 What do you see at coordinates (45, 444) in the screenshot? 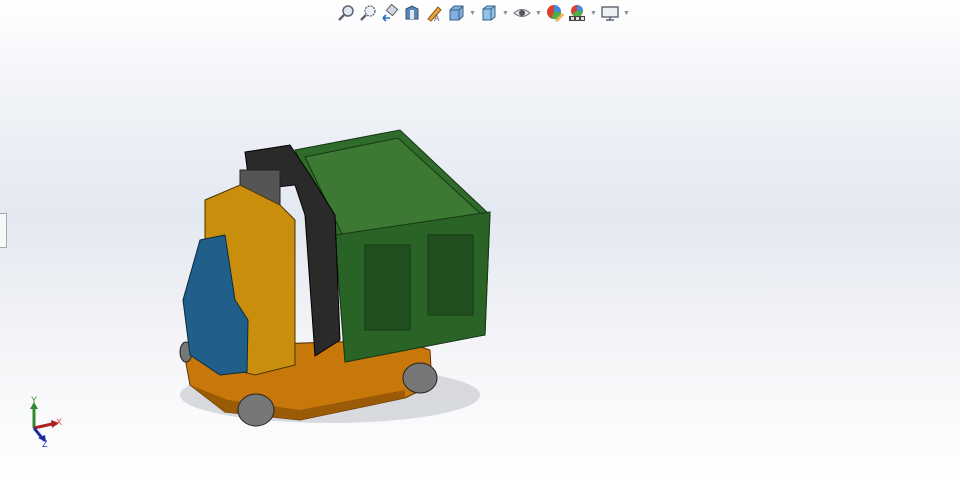
I see `z-axis-label: Z` at bounding box center [45, 444].